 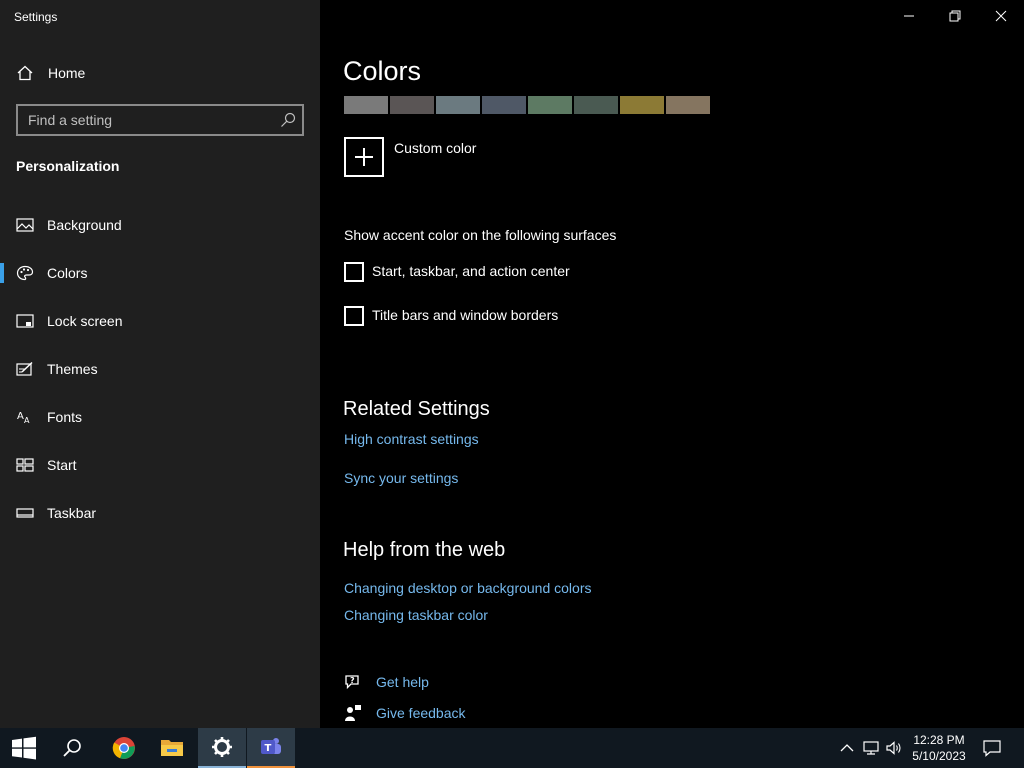 I want to click on settings-gear-icon, so click(x=222, y=747).